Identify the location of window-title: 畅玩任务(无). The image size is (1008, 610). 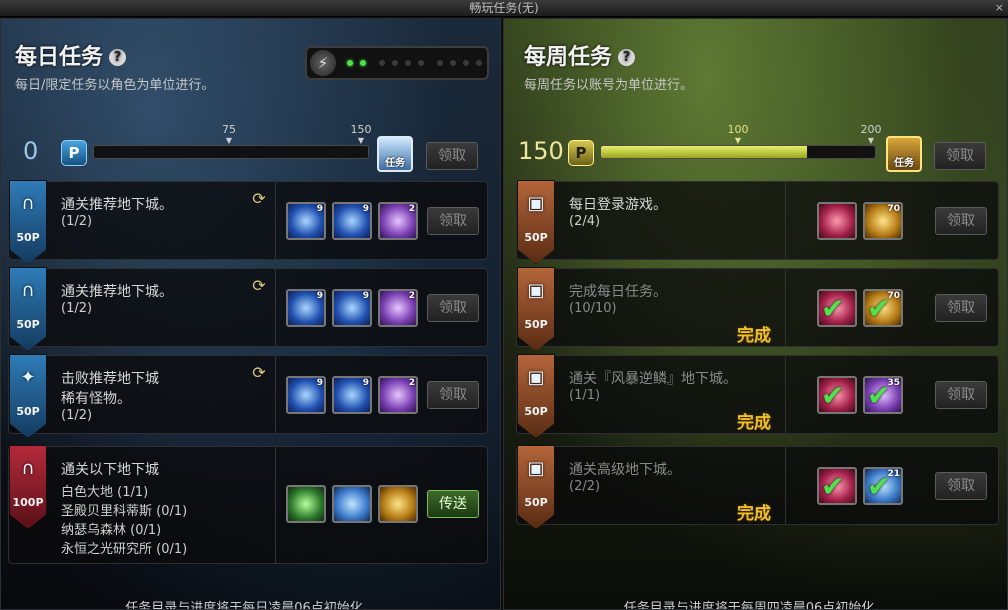
(504, 8).